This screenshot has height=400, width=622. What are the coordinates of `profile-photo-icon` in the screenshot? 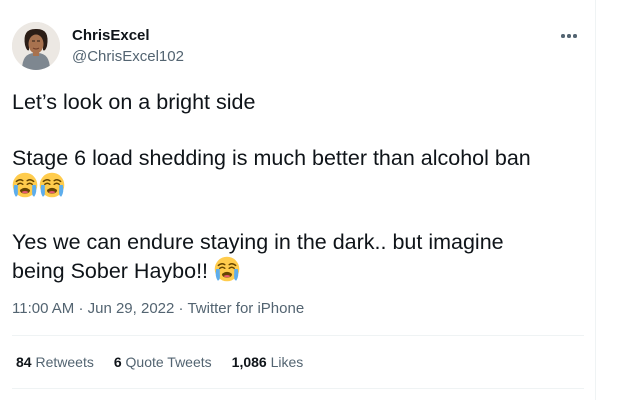 It's located at (36, 46).